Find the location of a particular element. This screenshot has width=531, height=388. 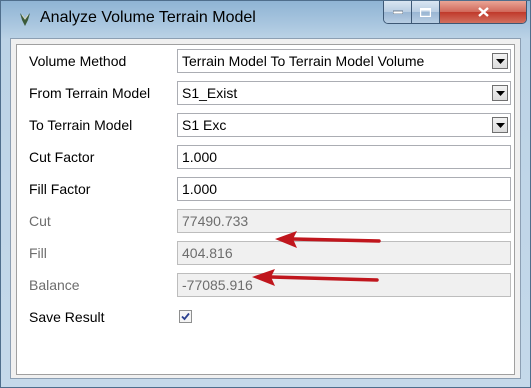

cut-factor-label: Cut Factor is located at coordinates (62, 157).